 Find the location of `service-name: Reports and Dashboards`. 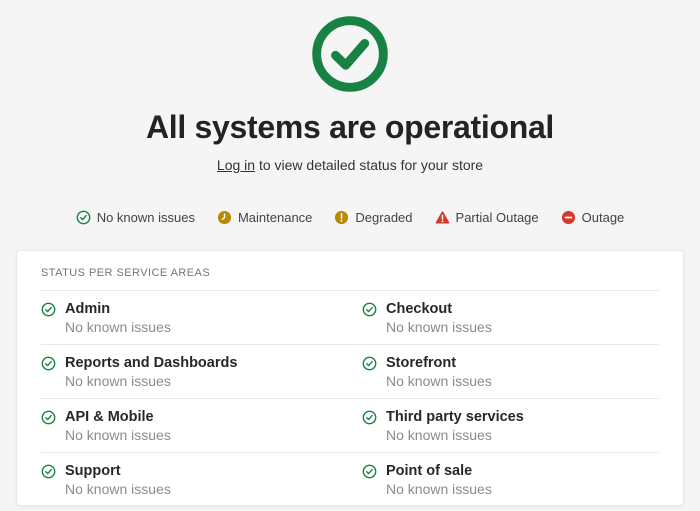

service-name: Reports and Dashboards is located at coordinates (151, 363).